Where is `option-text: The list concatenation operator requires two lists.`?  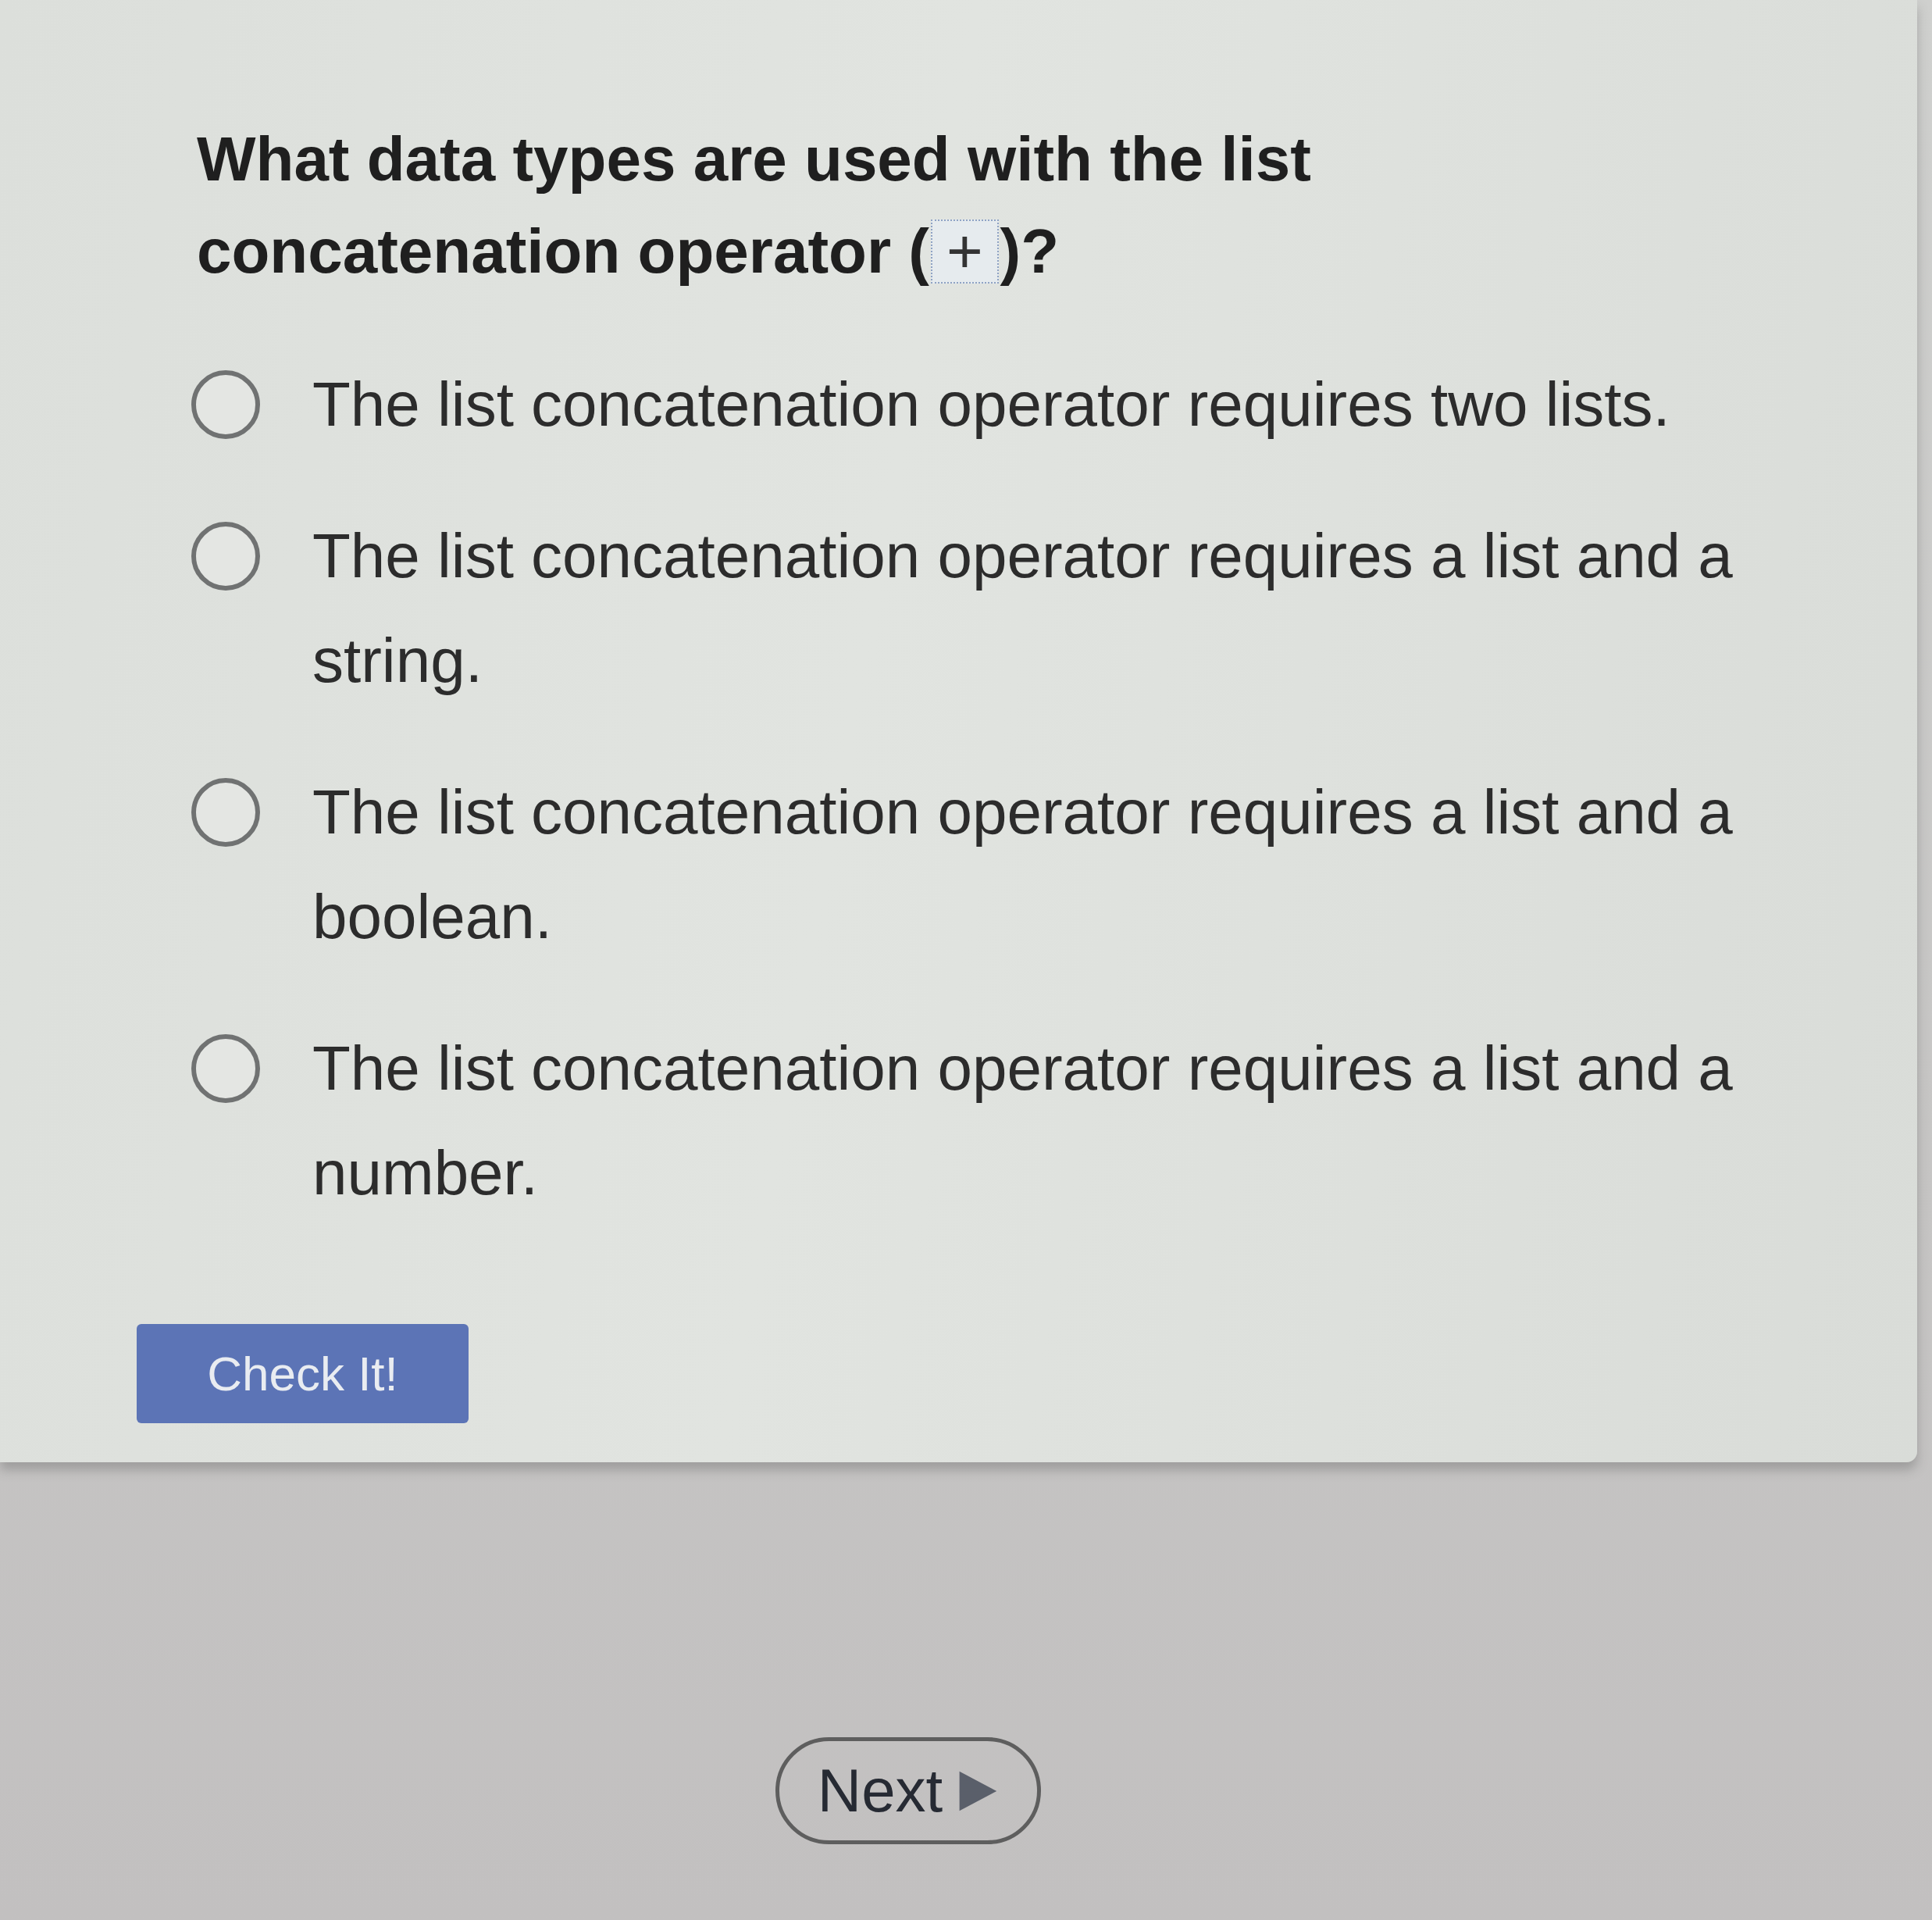
option-text: The list concatenation operator requires two lists. is located at coordinates (1054, 404).